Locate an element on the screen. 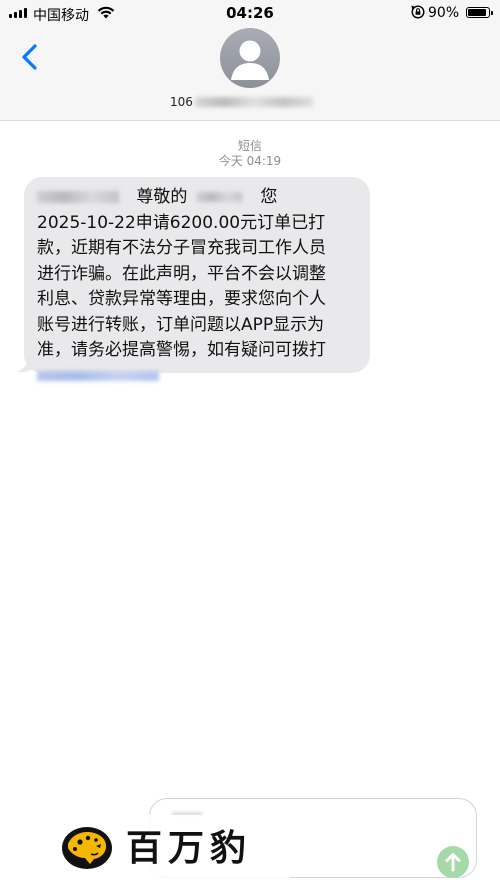 Image resolution: width=500 pixels, height=888 pixels. message-line: 账号进行转账，订单问题以APP显示为 is located at coordinates (181, 324).